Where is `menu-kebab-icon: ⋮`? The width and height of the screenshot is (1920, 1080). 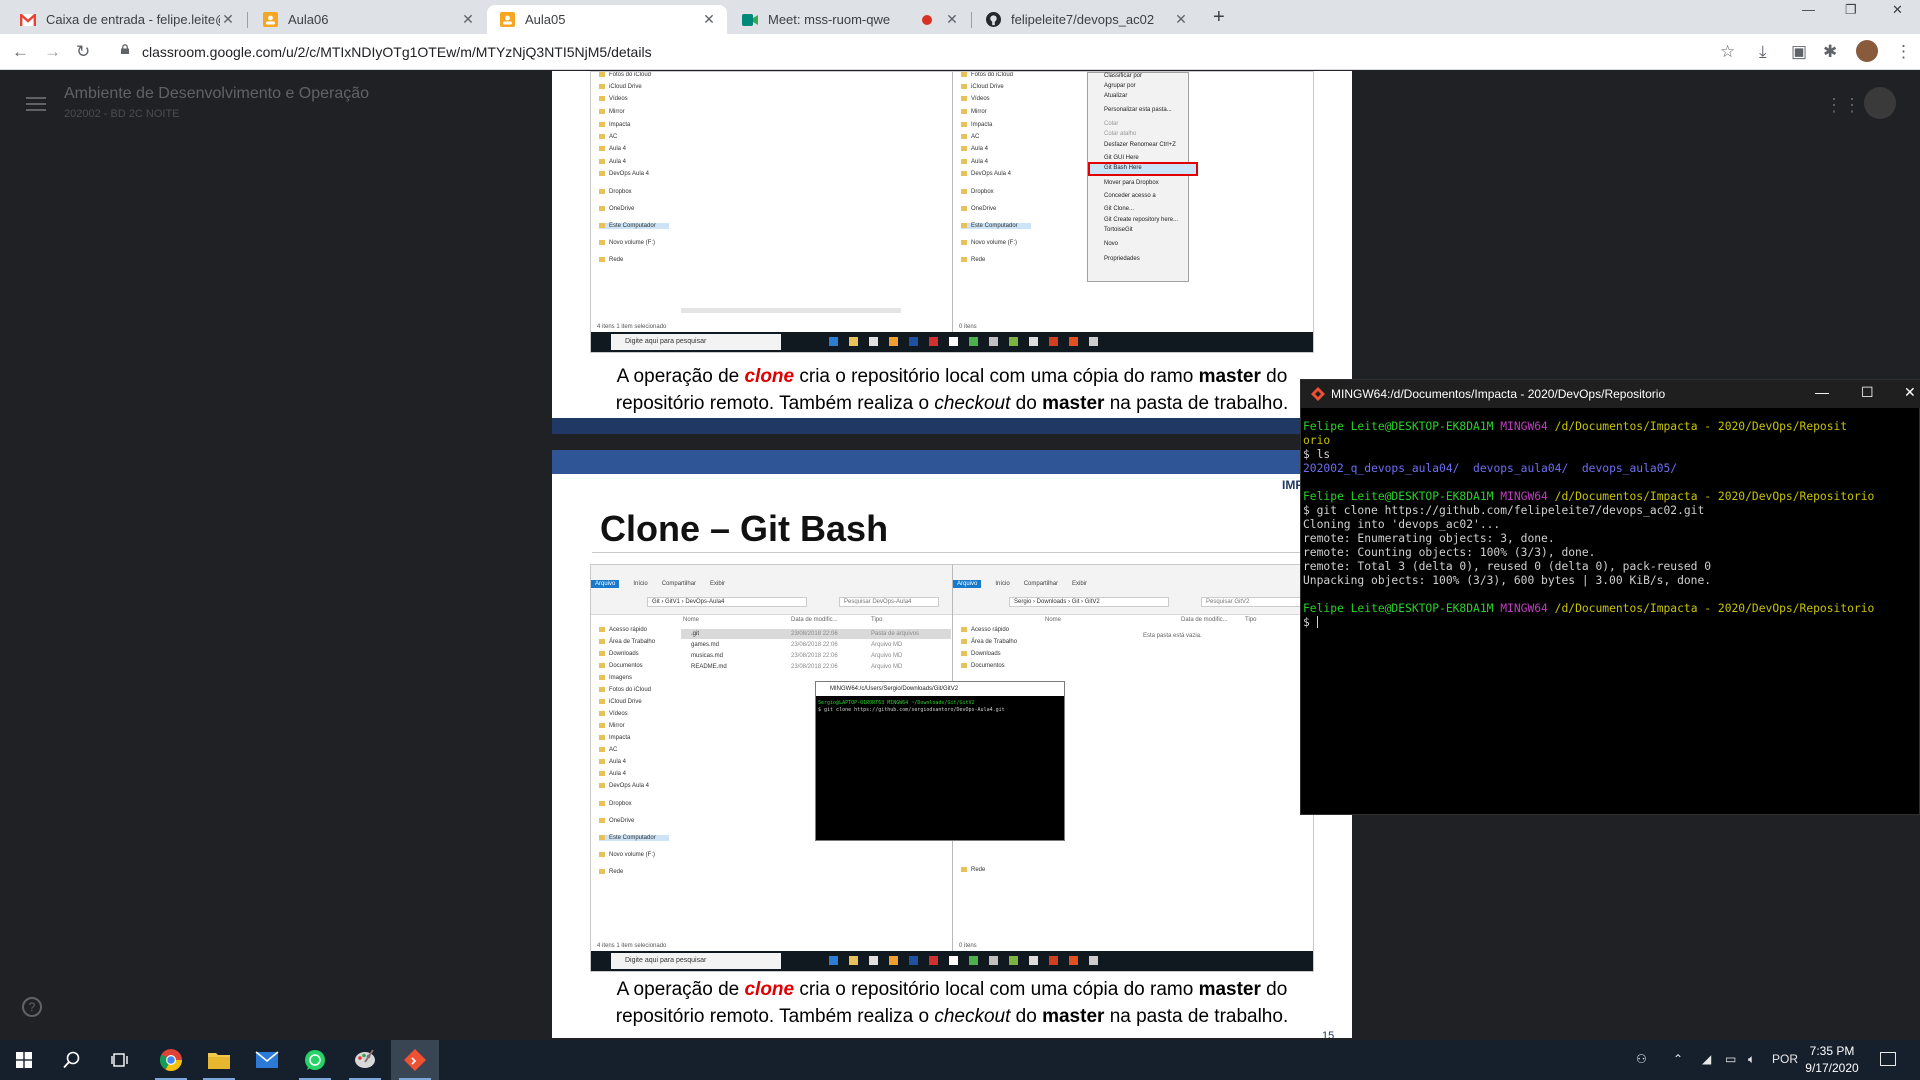
menu-kebab-icon: ⋮ is located at coordinates (1903, 52).